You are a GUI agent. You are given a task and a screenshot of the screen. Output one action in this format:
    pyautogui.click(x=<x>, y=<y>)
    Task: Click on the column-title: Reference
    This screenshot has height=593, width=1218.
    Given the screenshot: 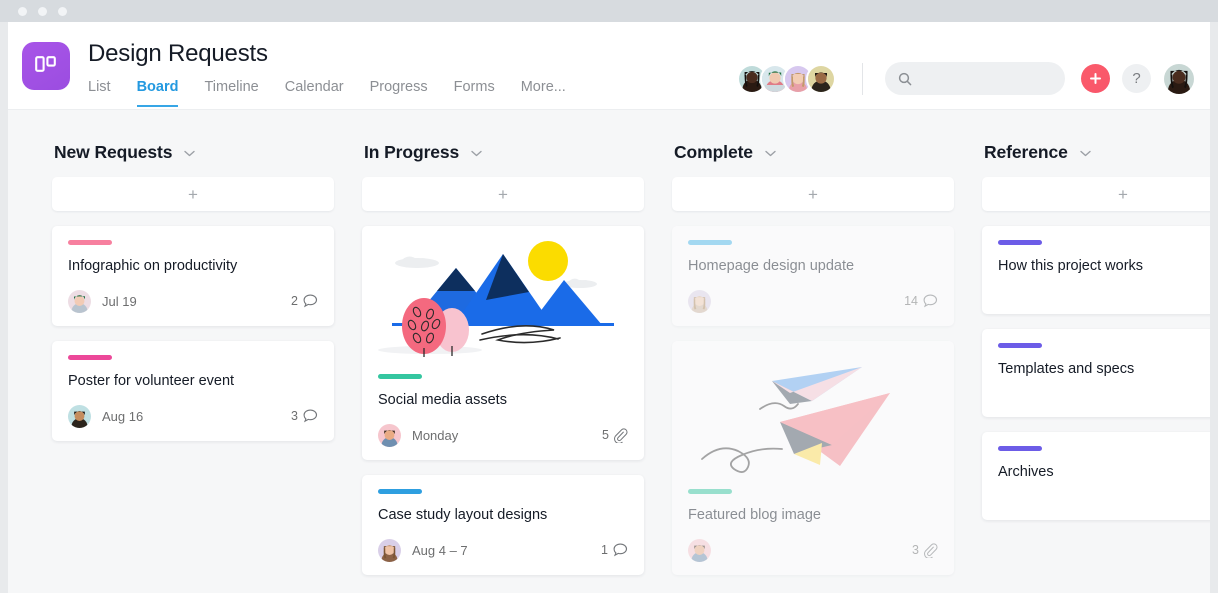 What is the action you would take?
    pyautogui.click(x=1026, y=152)
    